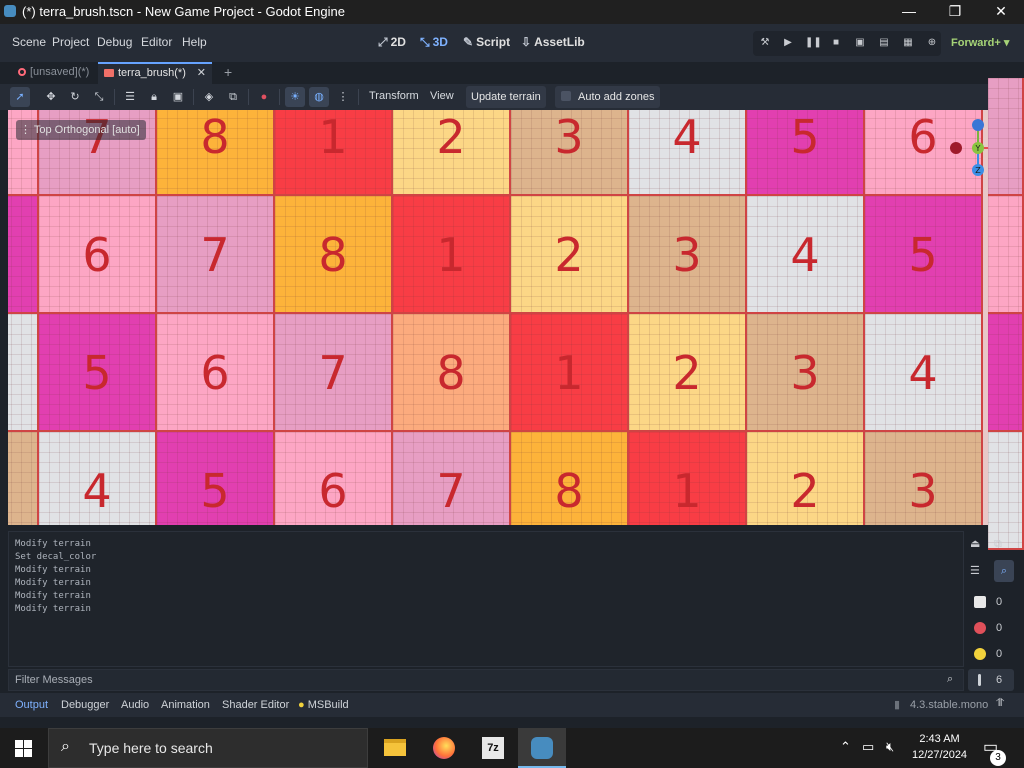 This screenshot has height=768, width=1024. What do you see at coordinates (868, 747) in the screenshot?
I see `network-icon: ▭` at bounding box center [868, 747].